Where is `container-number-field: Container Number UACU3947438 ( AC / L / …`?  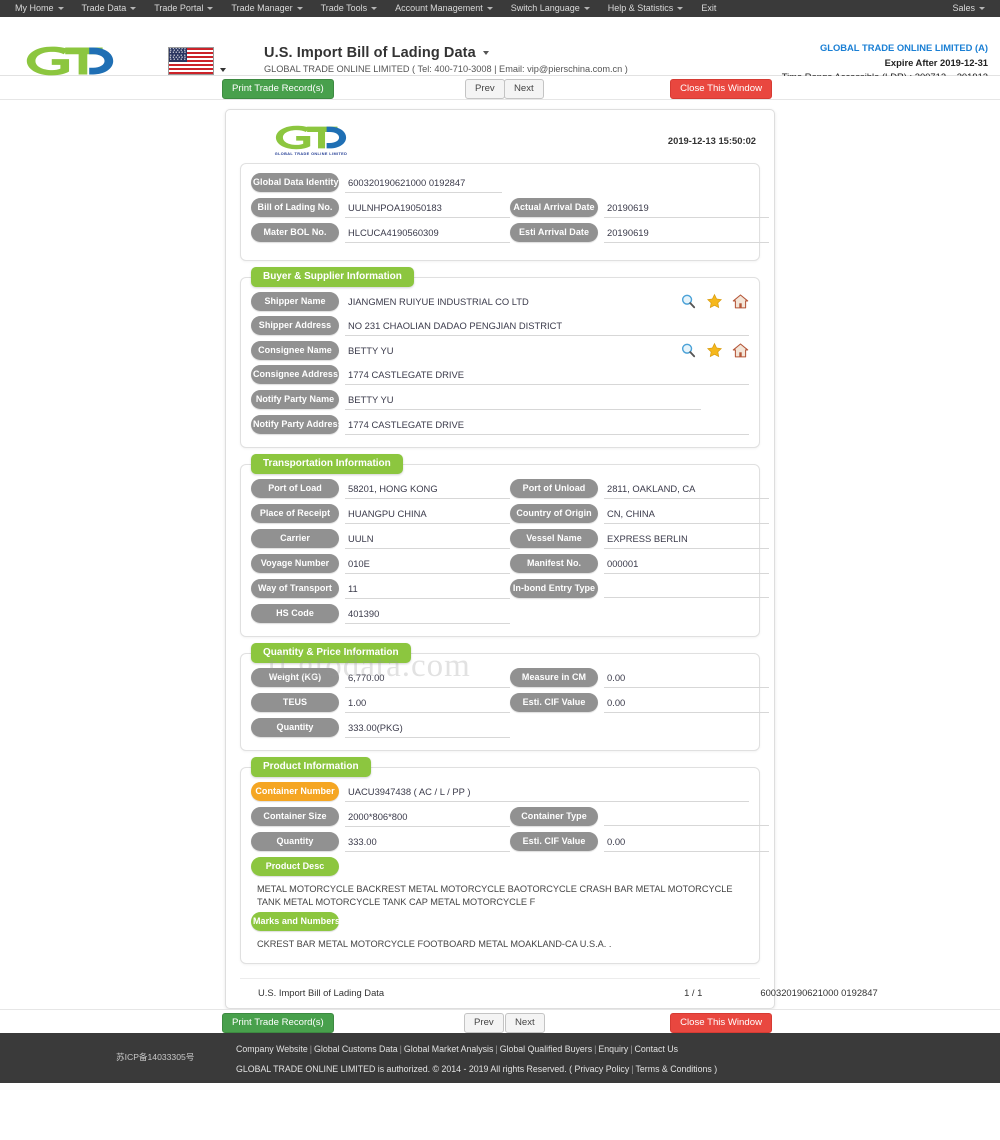 container-number-field: Container Number UACU3947438 ( AC / L / … is located at coordinates (500, 792).